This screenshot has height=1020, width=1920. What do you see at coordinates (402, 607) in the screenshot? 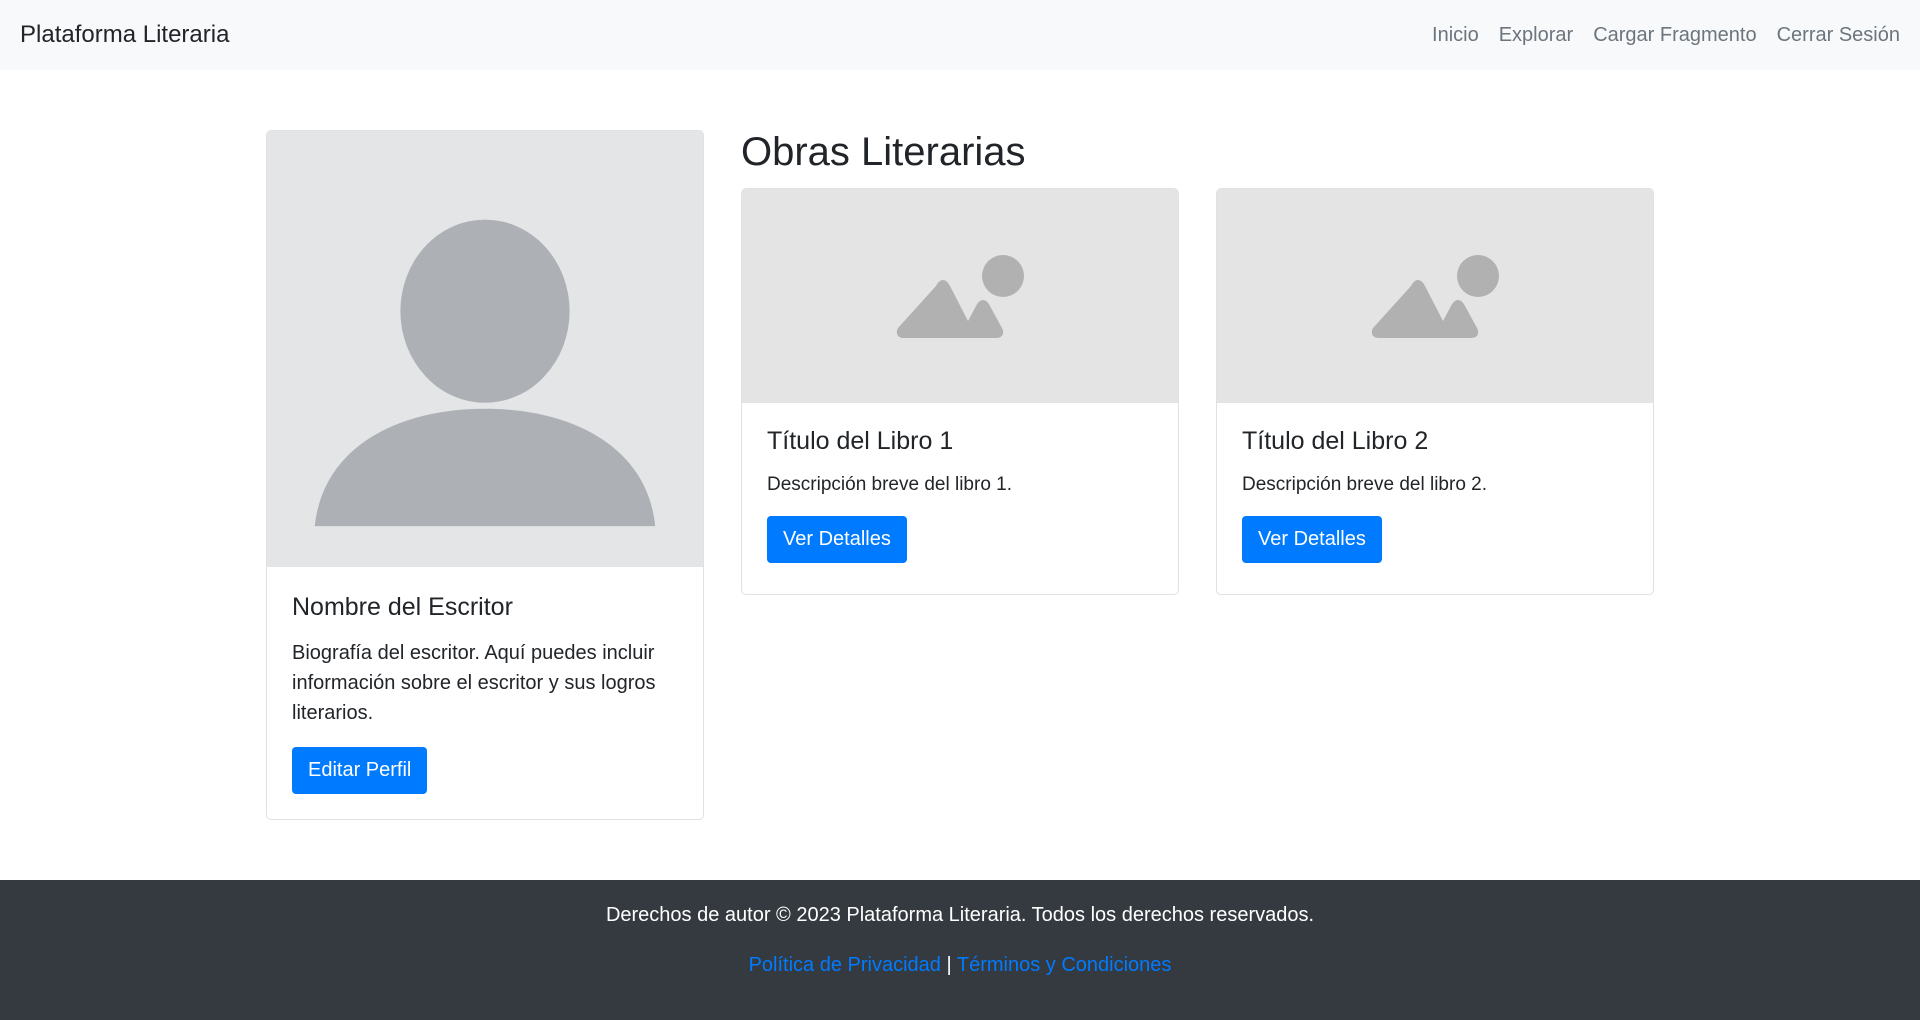
I see `writer-name: Nombre del Escritor` at bounding box center [402, 607].